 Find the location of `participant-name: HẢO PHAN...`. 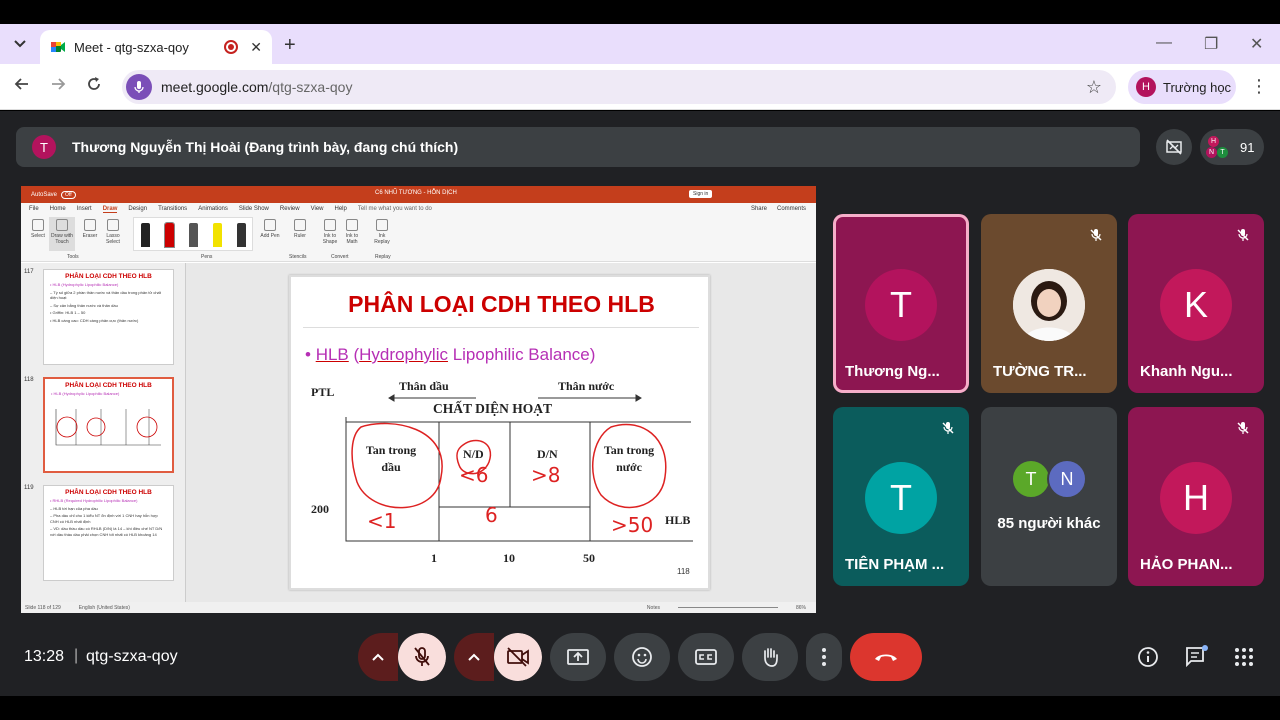

participant-name: HẢO PHAN... is located at coordinates (1186, 564).